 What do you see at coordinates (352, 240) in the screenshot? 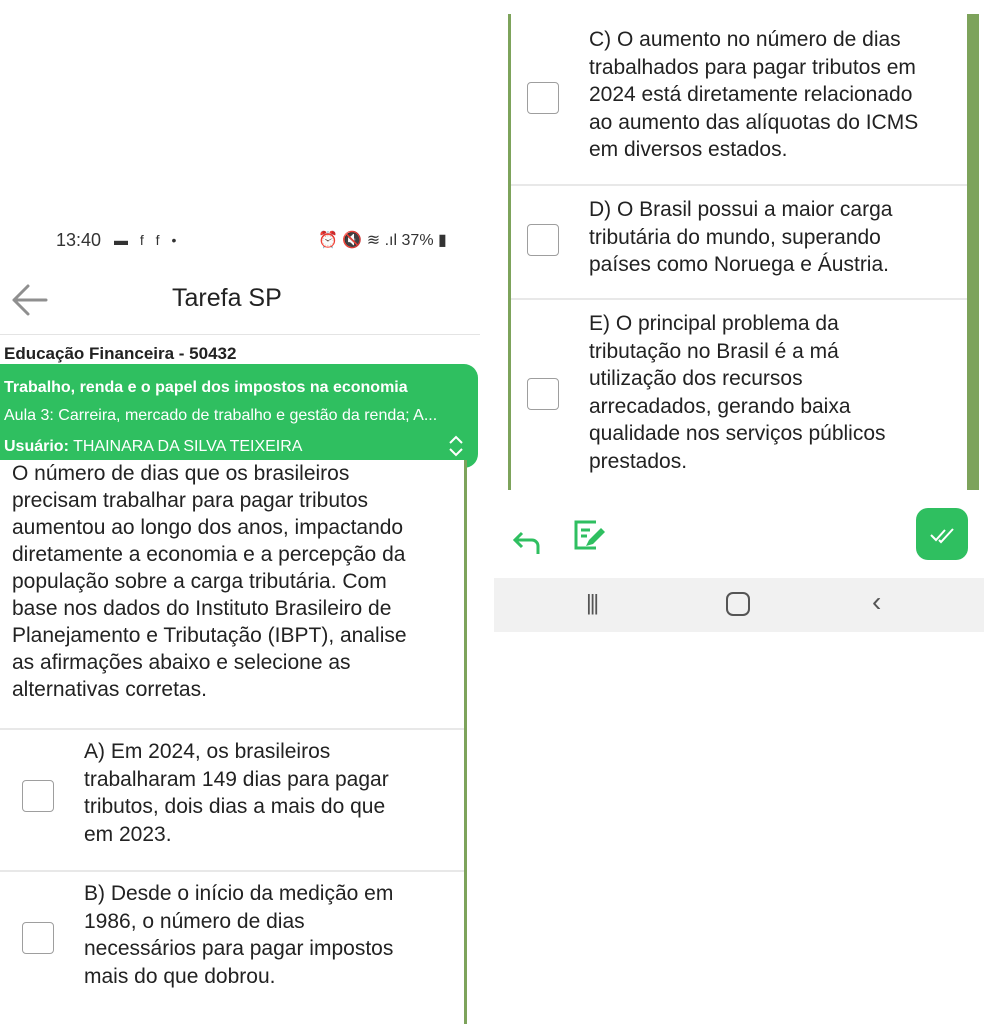
I see `mute-icon: 🔇` at bounding box center [352, 240].